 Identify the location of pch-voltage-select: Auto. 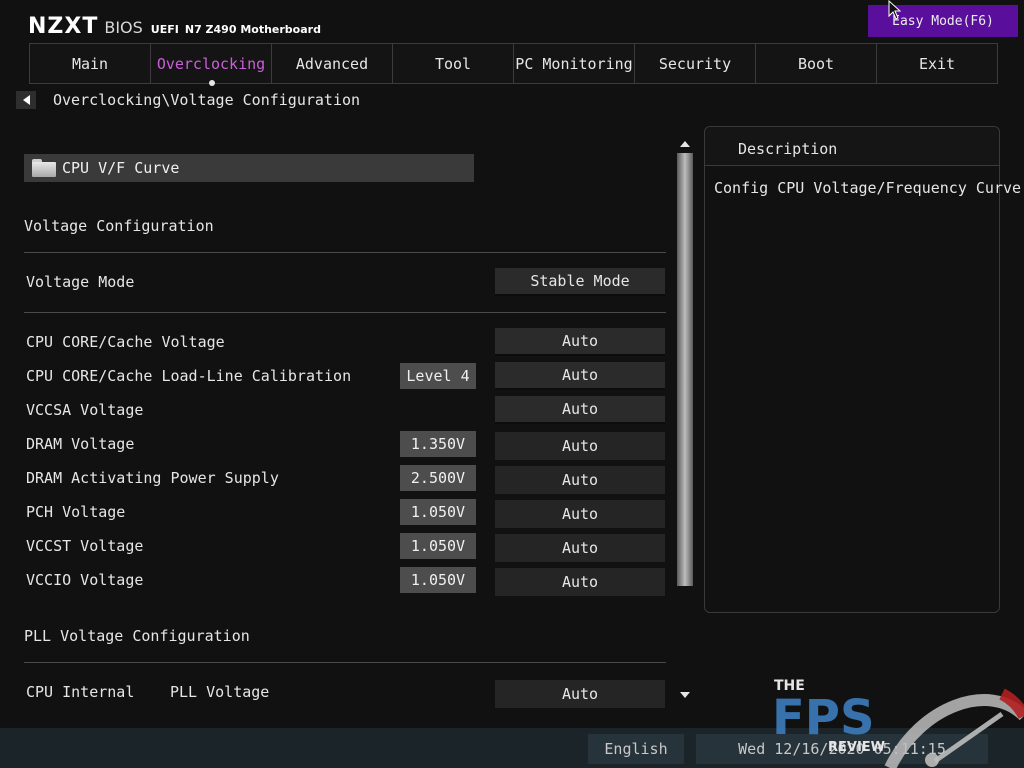
(580, 514).